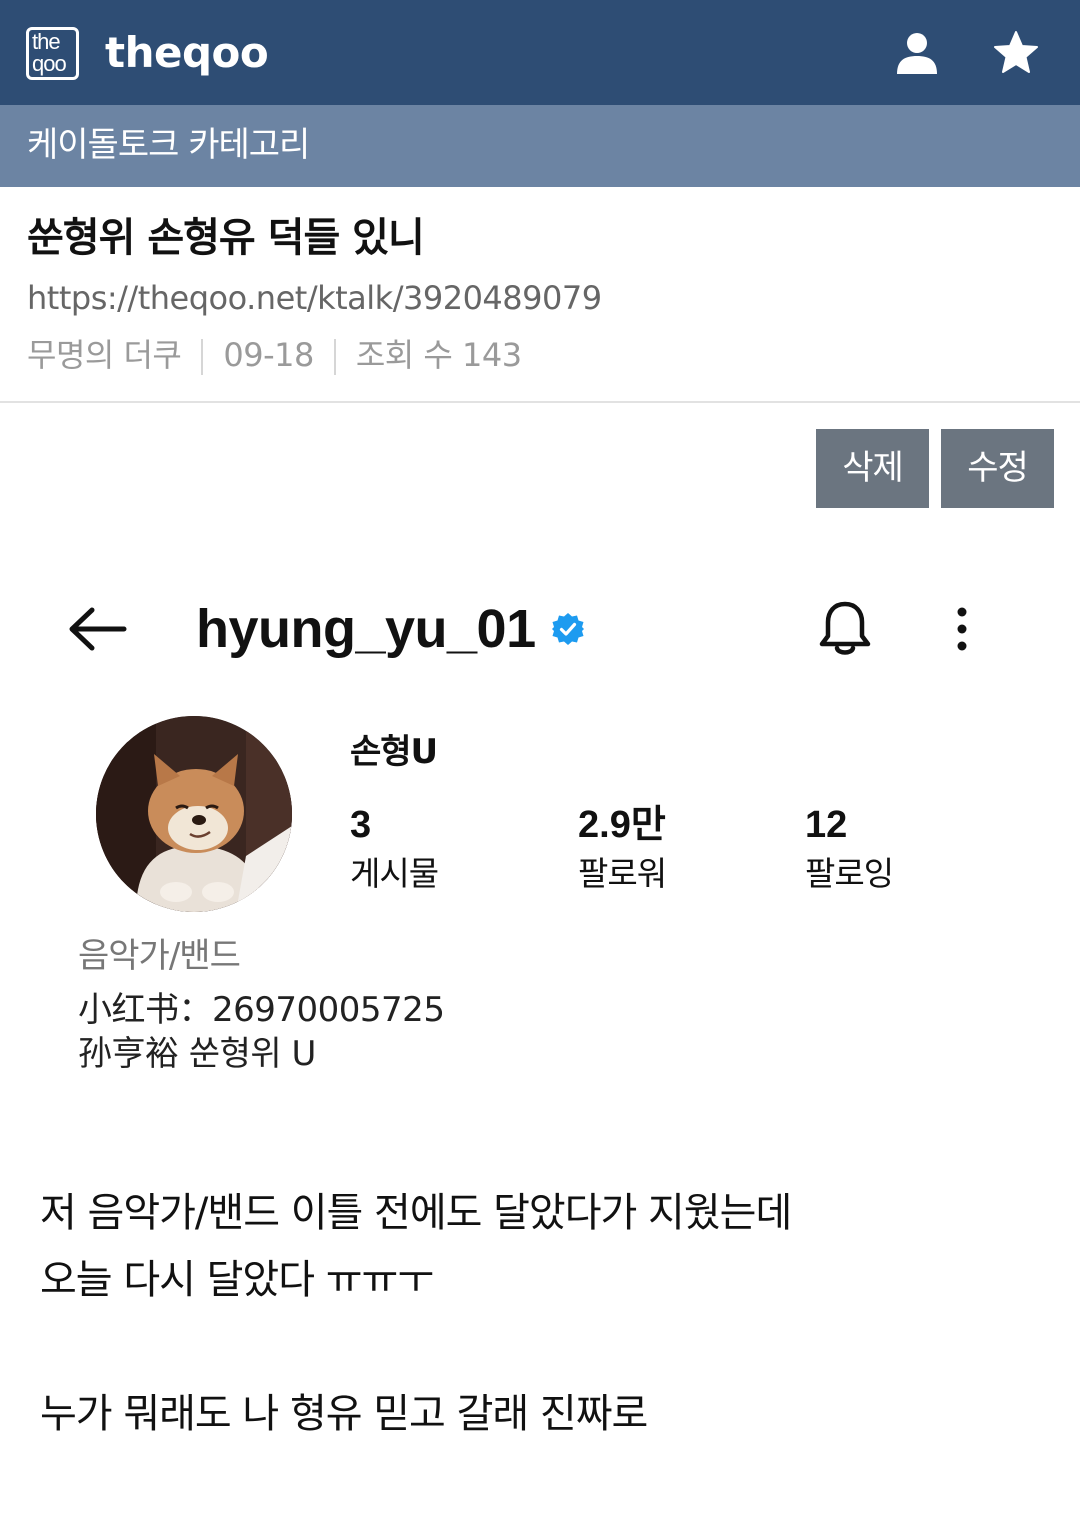 This screenshot has height=1520, width=1080. What do you see at coordinates (416, 1213) in the screenshot?
I see `post-body-line: 저 음악가/밴드 이틀 전에도 달았다가 지웠는데` at bounding box center [416, 1213].